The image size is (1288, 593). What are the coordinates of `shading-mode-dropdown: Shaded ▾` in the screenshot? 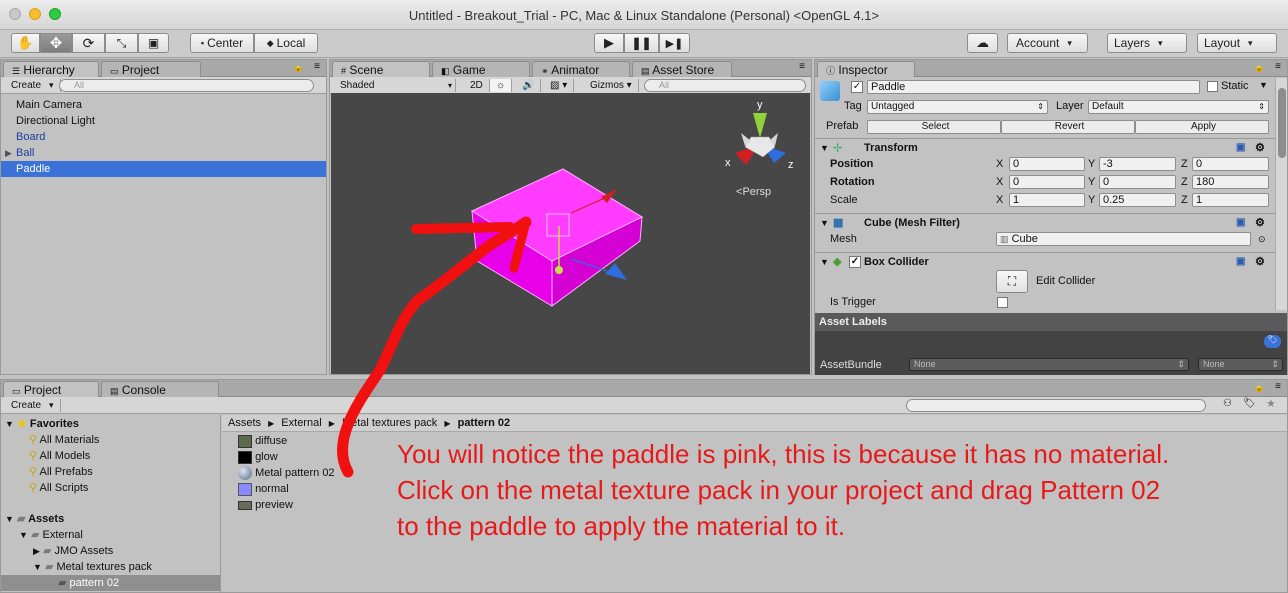 It's located at (395, 85).